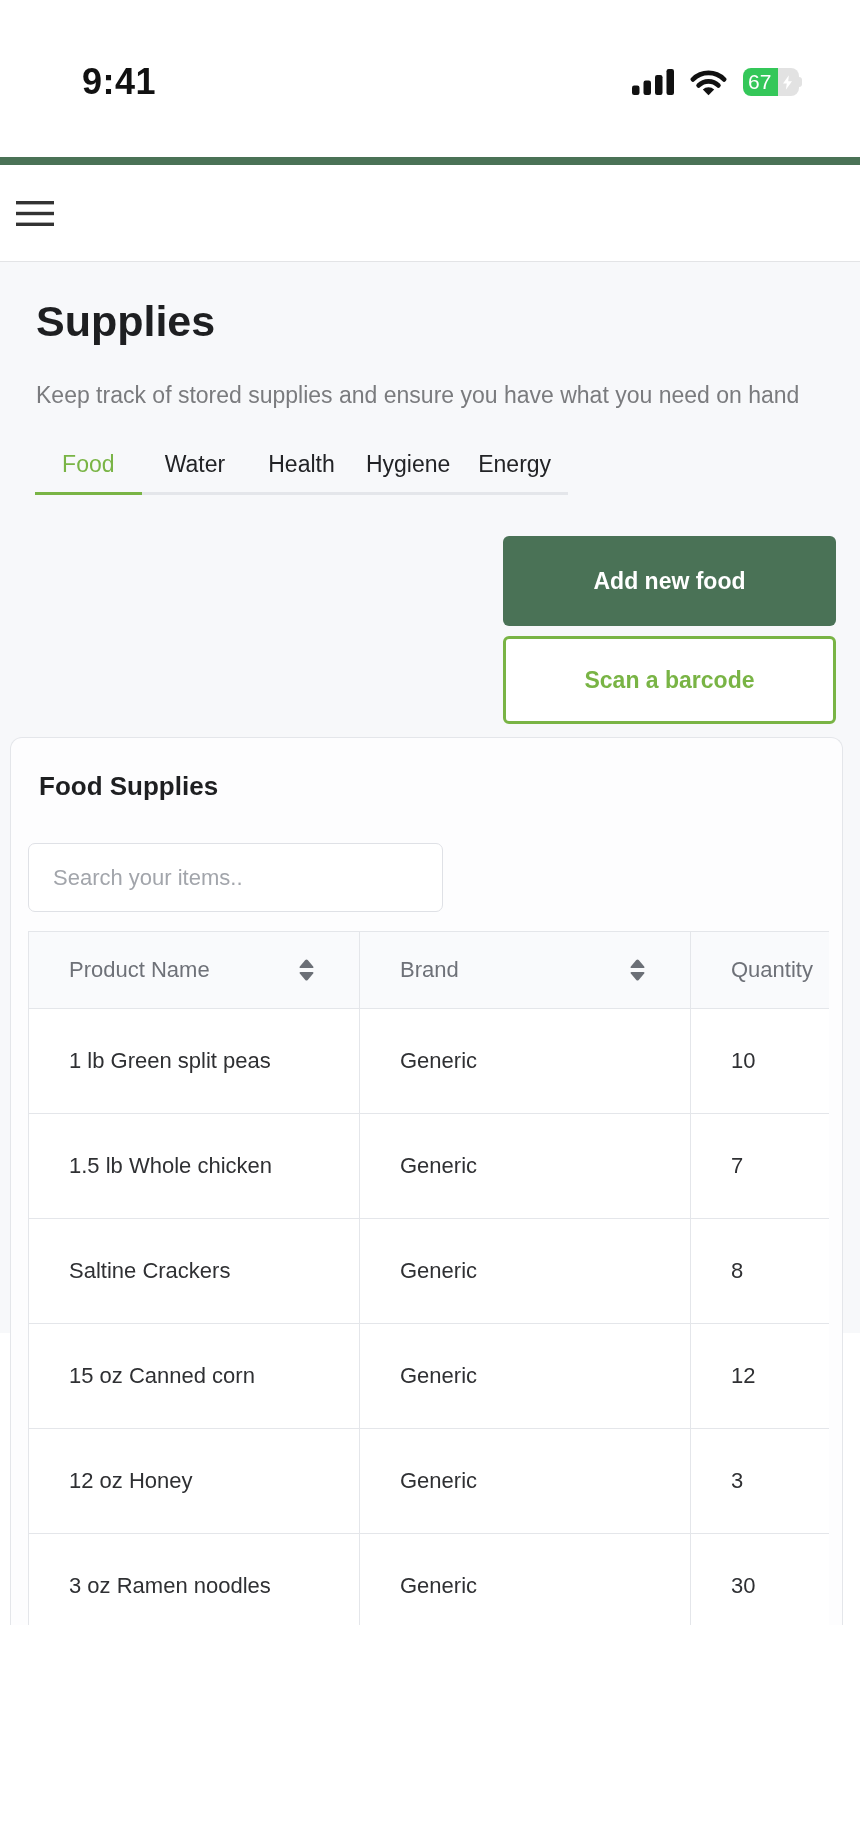 Image resolution: width=860 pixels, height=1847 pixels. I want to click on status-time: 9:41, so click(119, 82).